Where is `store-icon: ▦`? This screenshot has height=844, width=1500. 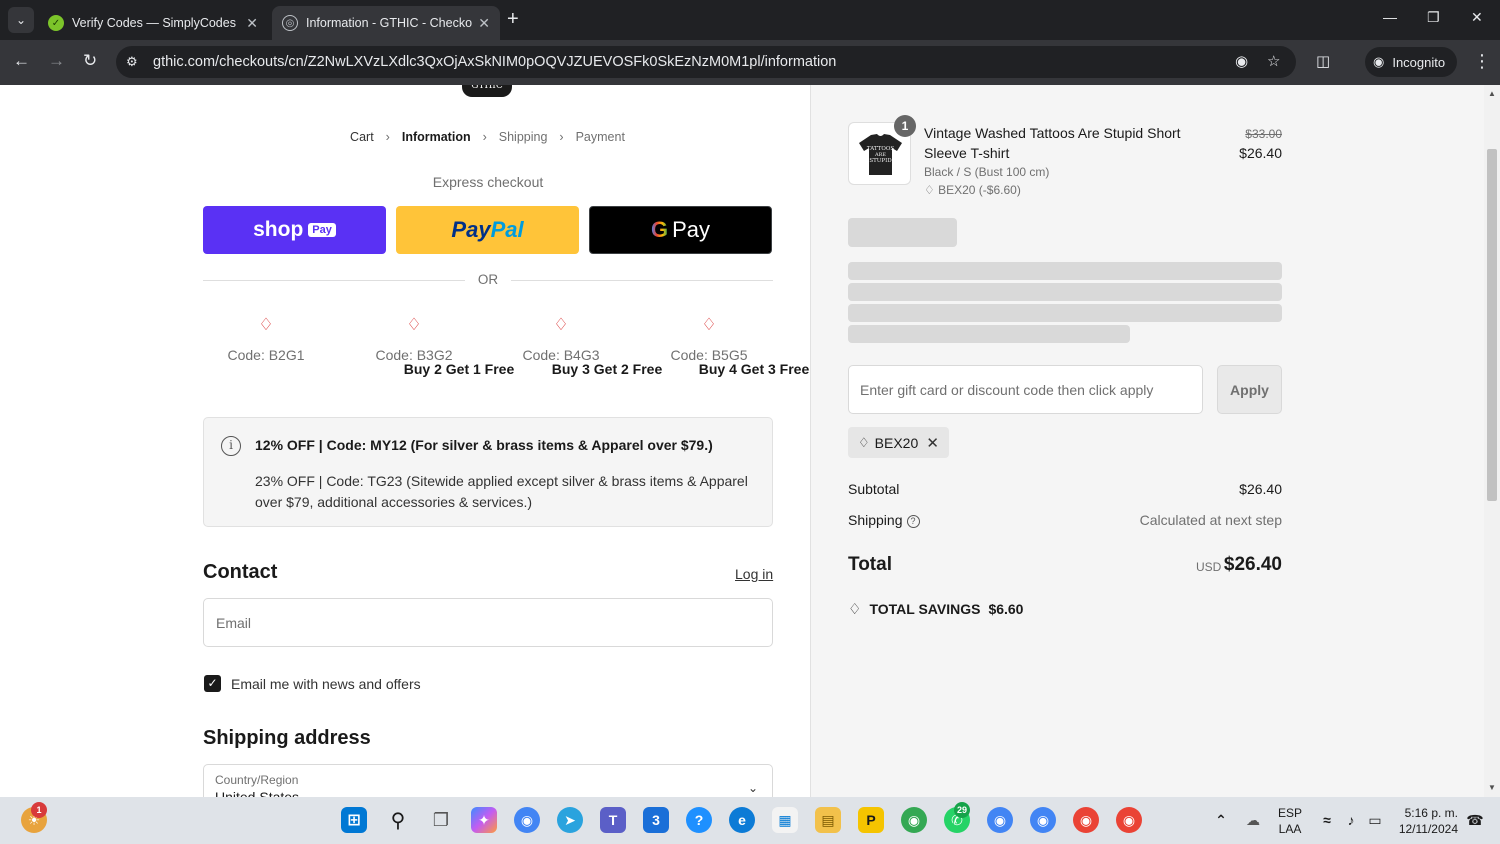
store-icon: ▦ is located at coordinates (785, 820).